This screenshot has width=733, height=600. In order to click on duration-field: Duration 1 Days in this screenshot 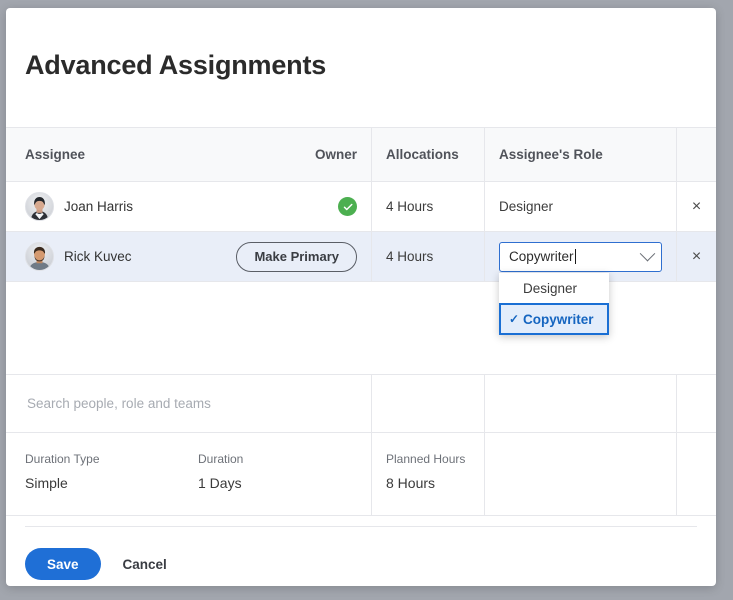, I will do `click(284, 484)`.